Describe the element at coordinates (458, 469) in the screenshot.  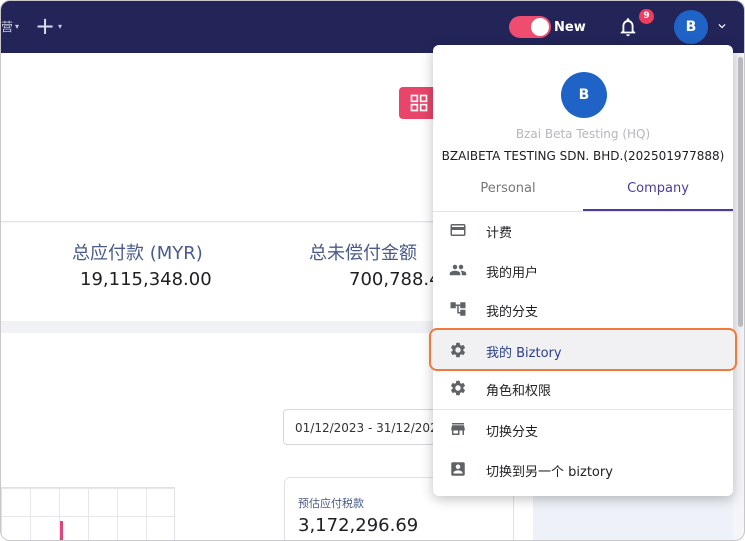
I see `account-box-icon` at that location.